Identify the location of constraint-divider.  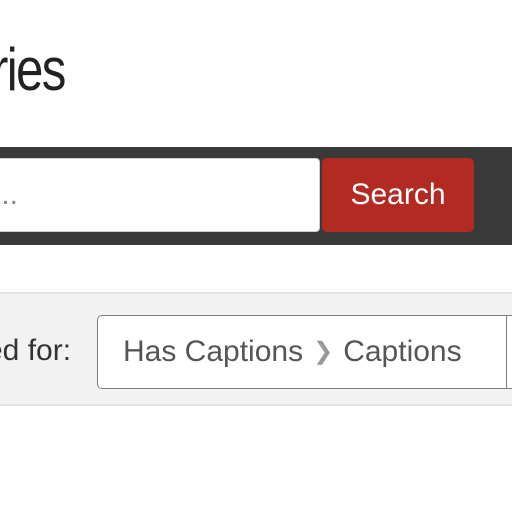
(506, 352).